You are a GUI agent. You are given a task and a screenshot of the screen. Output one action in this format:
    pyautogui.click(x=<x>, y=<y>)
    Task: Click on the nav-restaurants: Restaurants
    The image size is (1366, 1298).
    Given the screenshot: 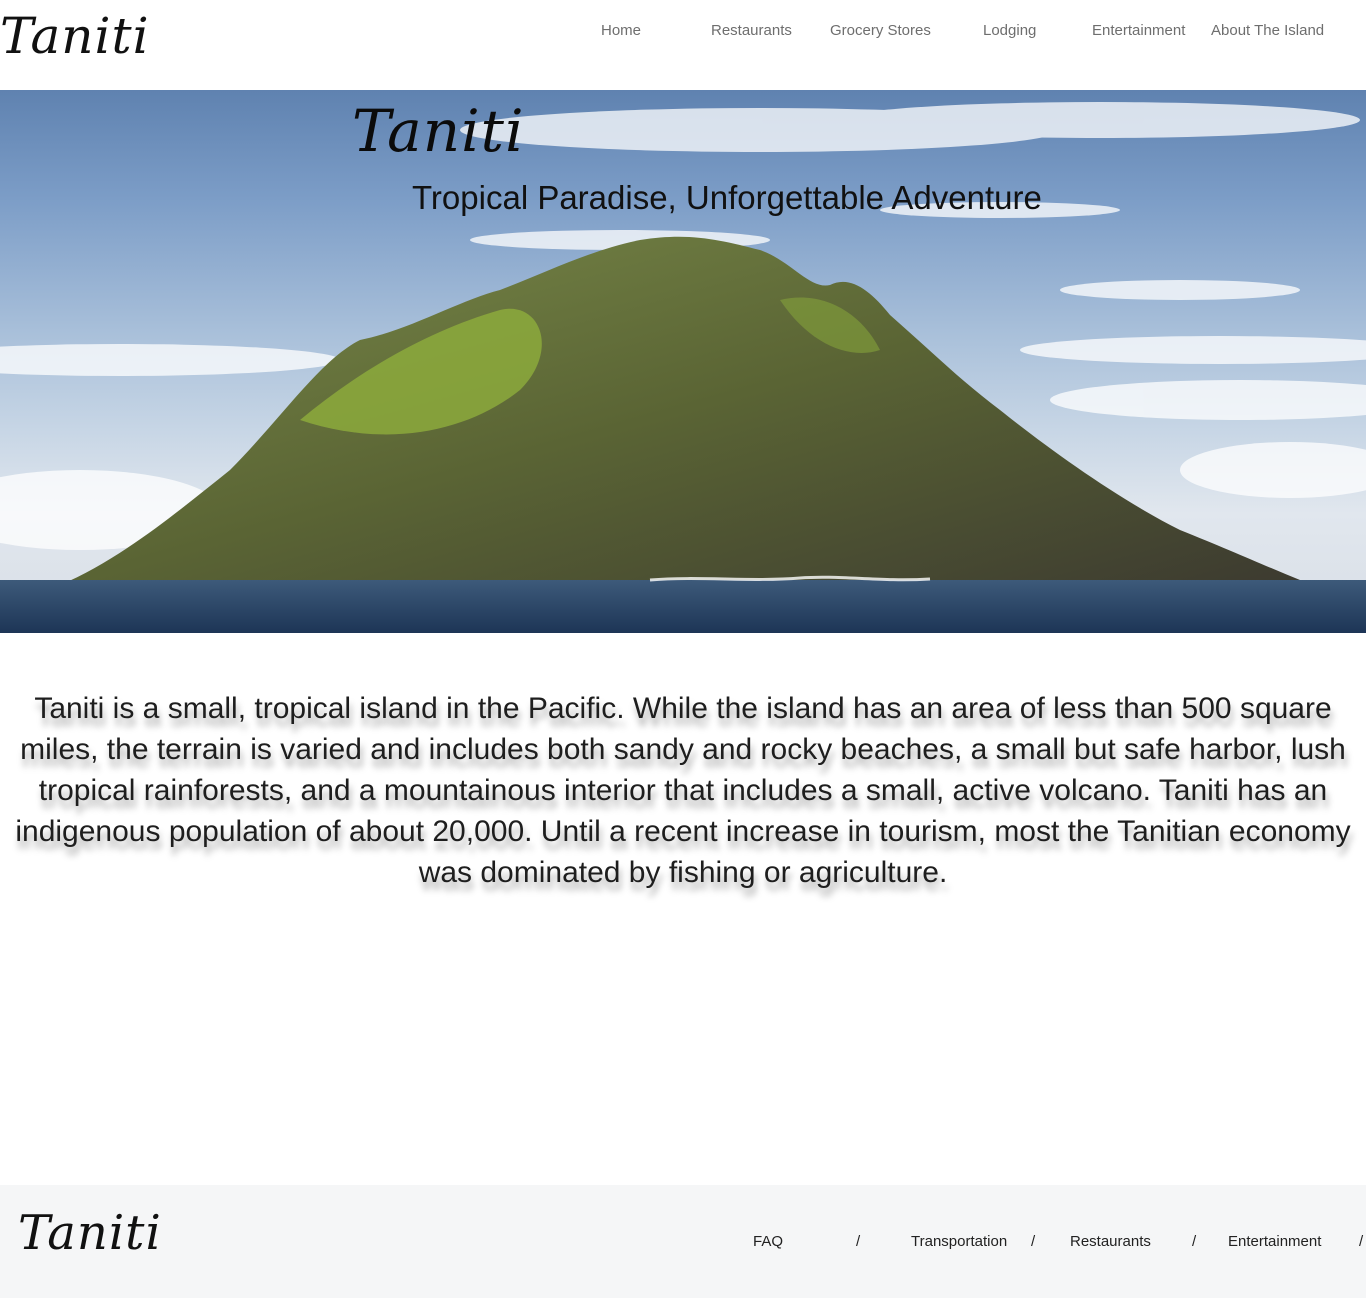 What is the action you would take?
    pyautogui.click(x=751, y=31)
    